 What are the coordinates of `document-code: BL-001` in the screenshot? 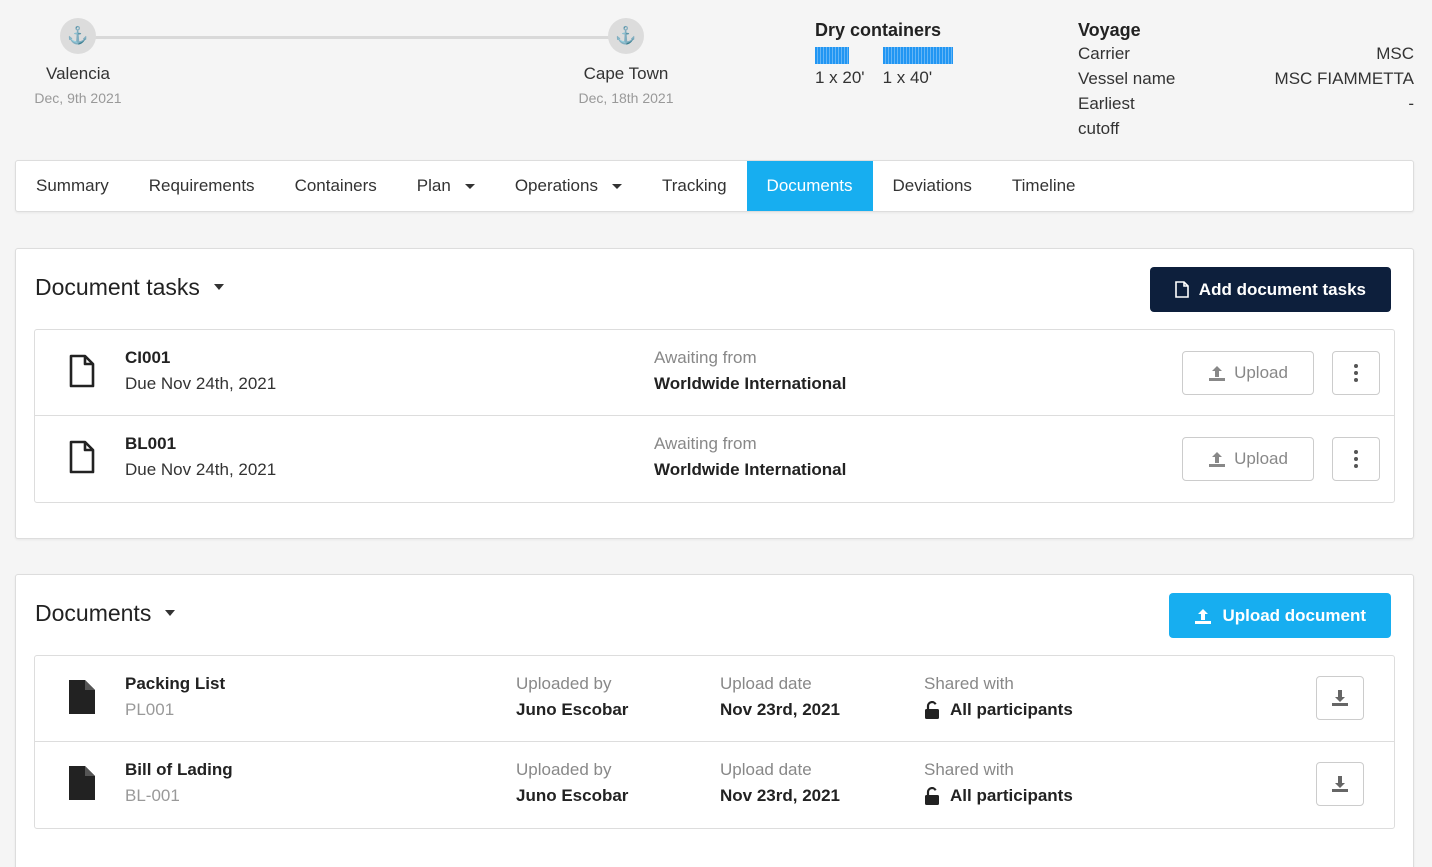 It's located at (152, 795).